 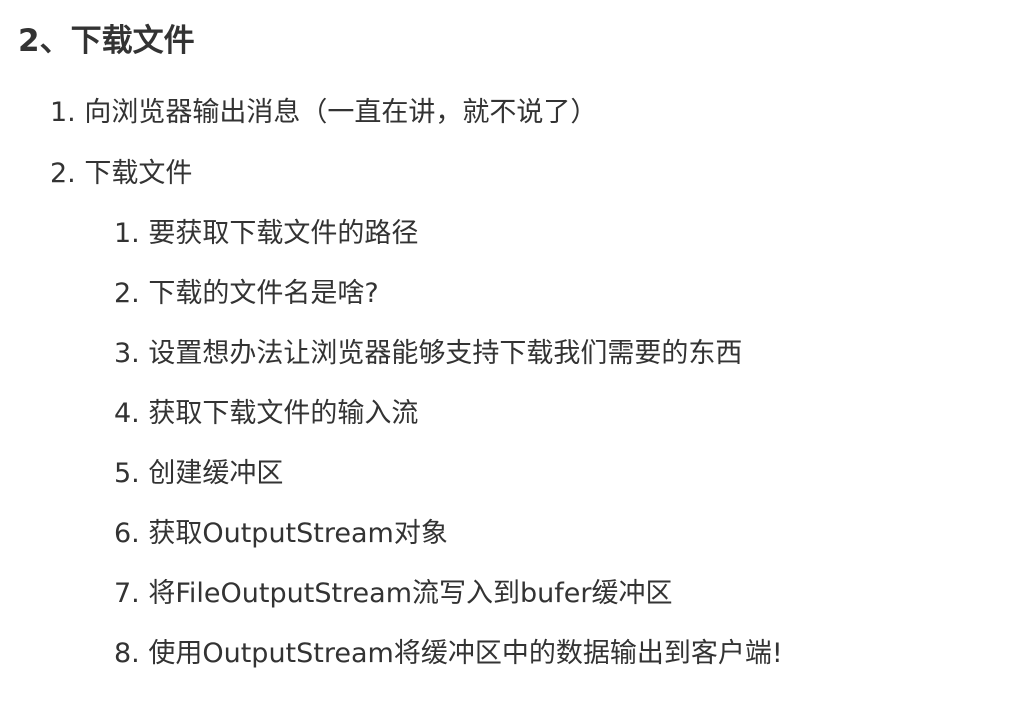 I want to click on list-item-text: 向浏览器输出消息（一直在讲，就不说了）, so click(x=341, y=112).